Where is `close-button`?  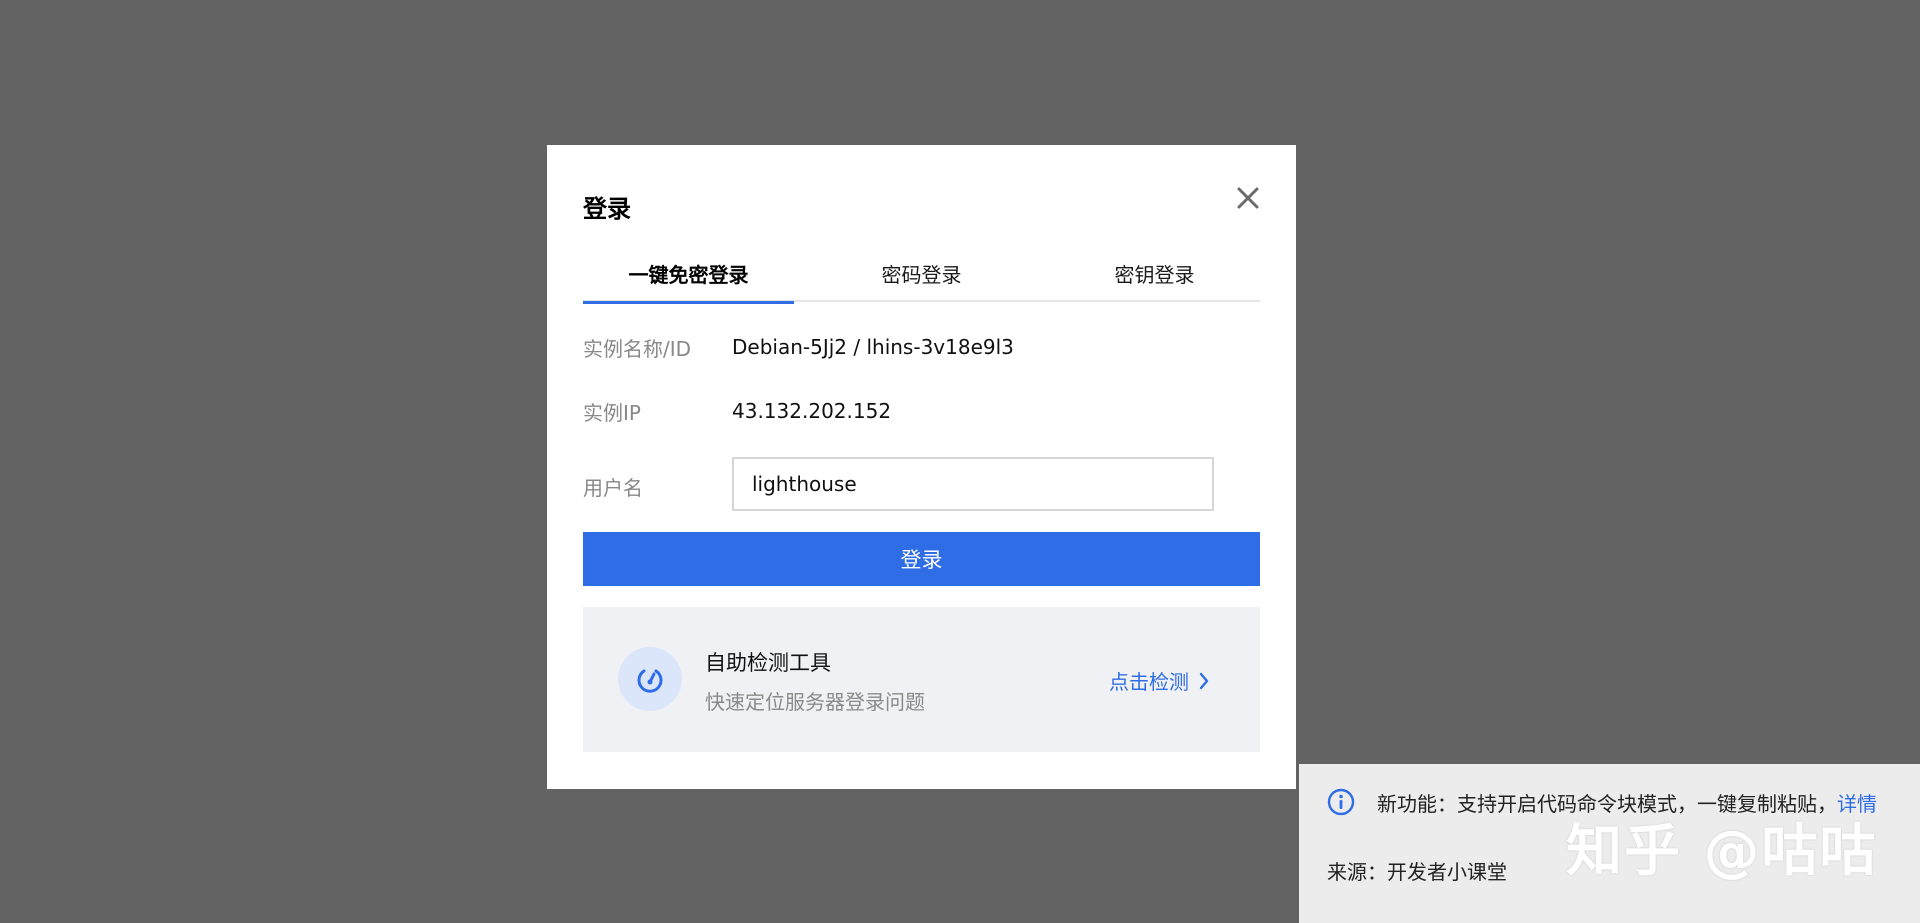
close-button is located at coordinates (1248, 198).